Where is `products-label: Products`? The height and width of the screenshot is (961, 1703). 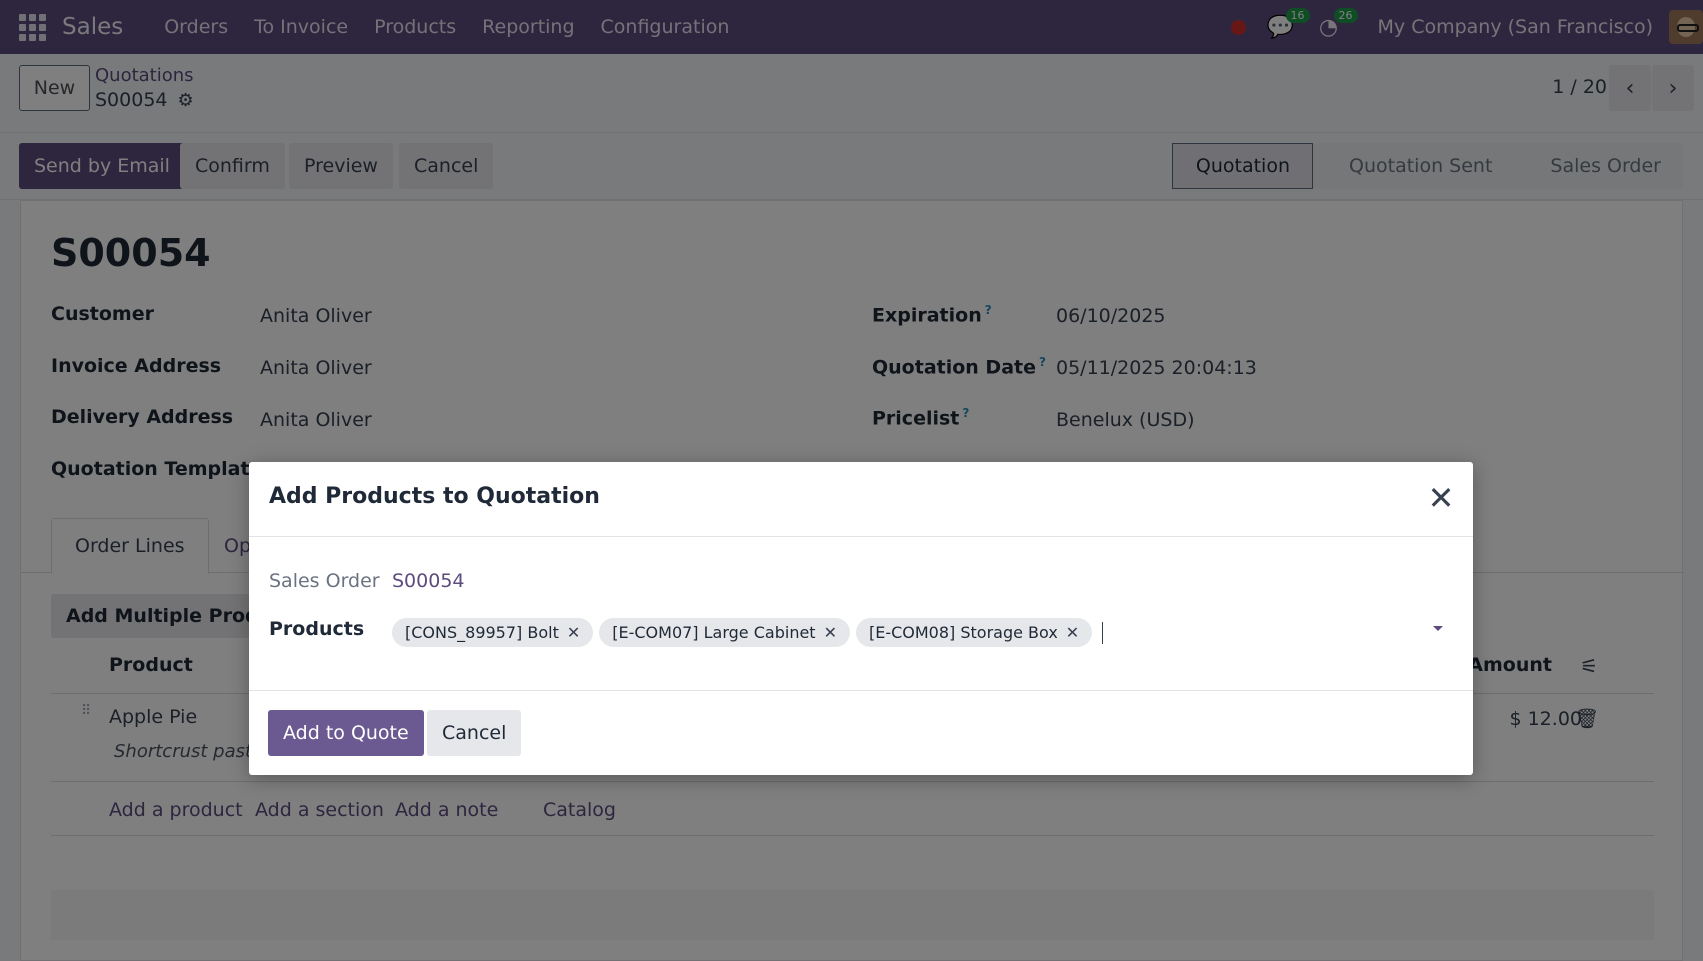 products-label: Products is located at coordinates (317, 629).